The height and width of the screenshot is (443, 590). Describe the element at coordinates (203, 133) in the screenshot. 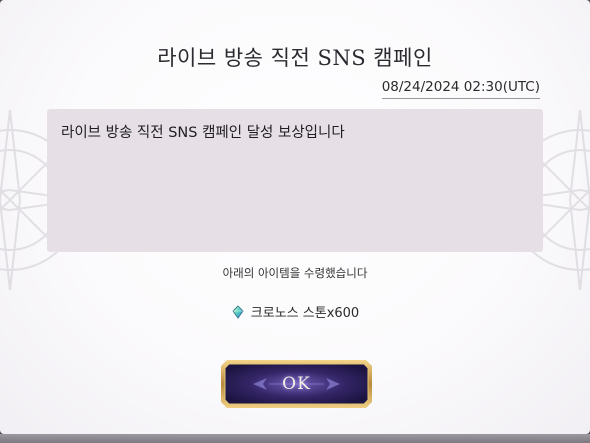

I see `message-text: 라이브 방송 직전 SNS 캠페인 달성 보상입니다` at that location.